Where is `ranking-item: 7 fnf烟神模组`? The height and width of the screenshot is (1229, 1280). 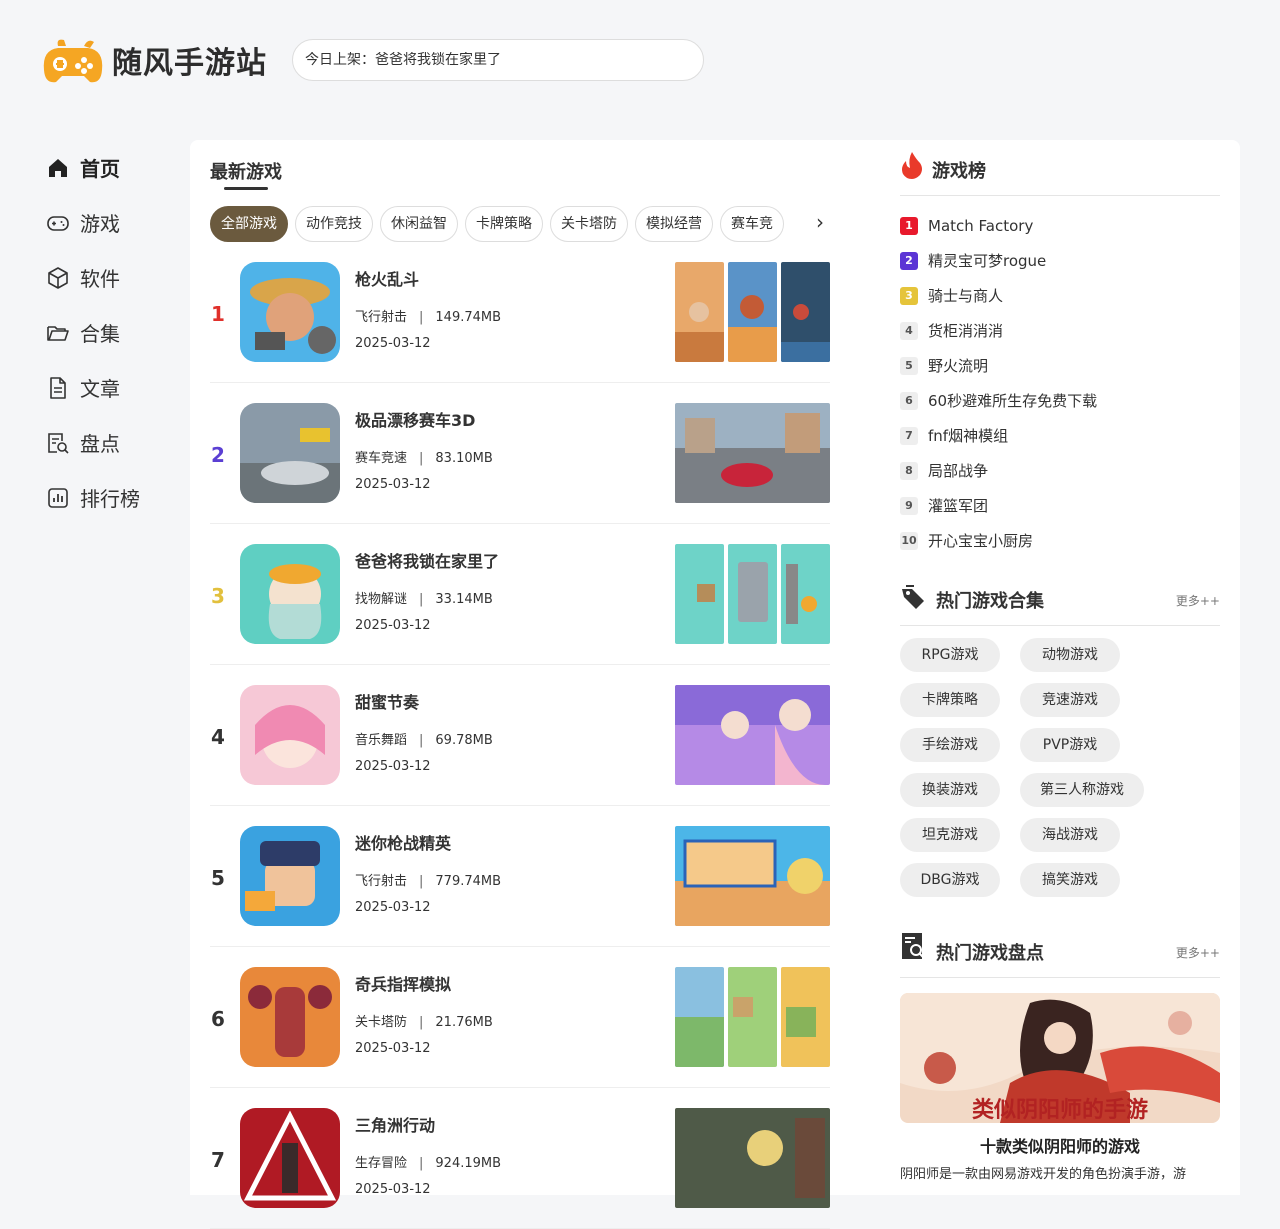
ranking-item: 7 fnf烟神模组 is located at coordinates (1060, 435).